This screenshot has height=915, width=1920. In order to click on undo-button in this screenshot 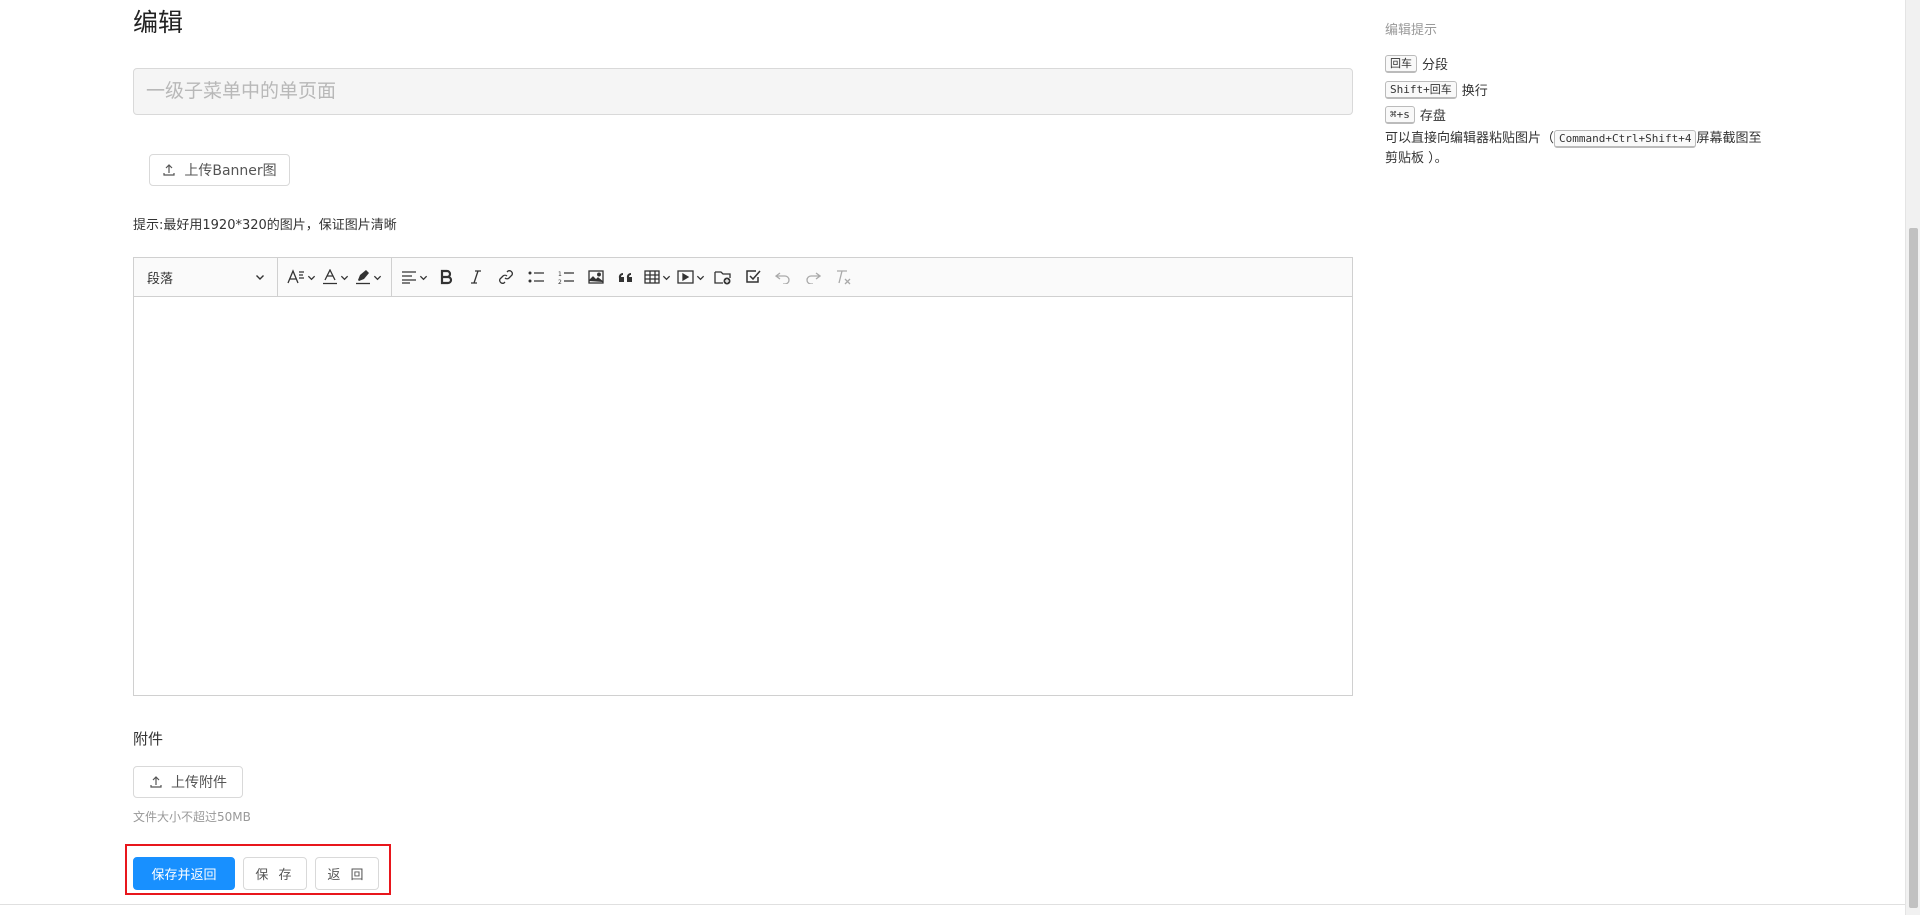, I will do `click(783, 277)`.